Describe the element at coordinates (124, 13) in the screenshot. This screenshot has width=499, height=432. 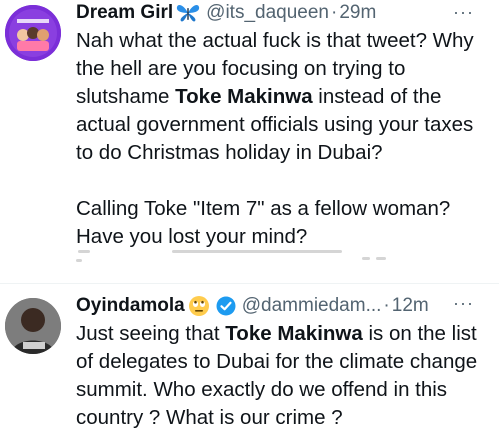
I see `display-name: Dream Girl` at that location.